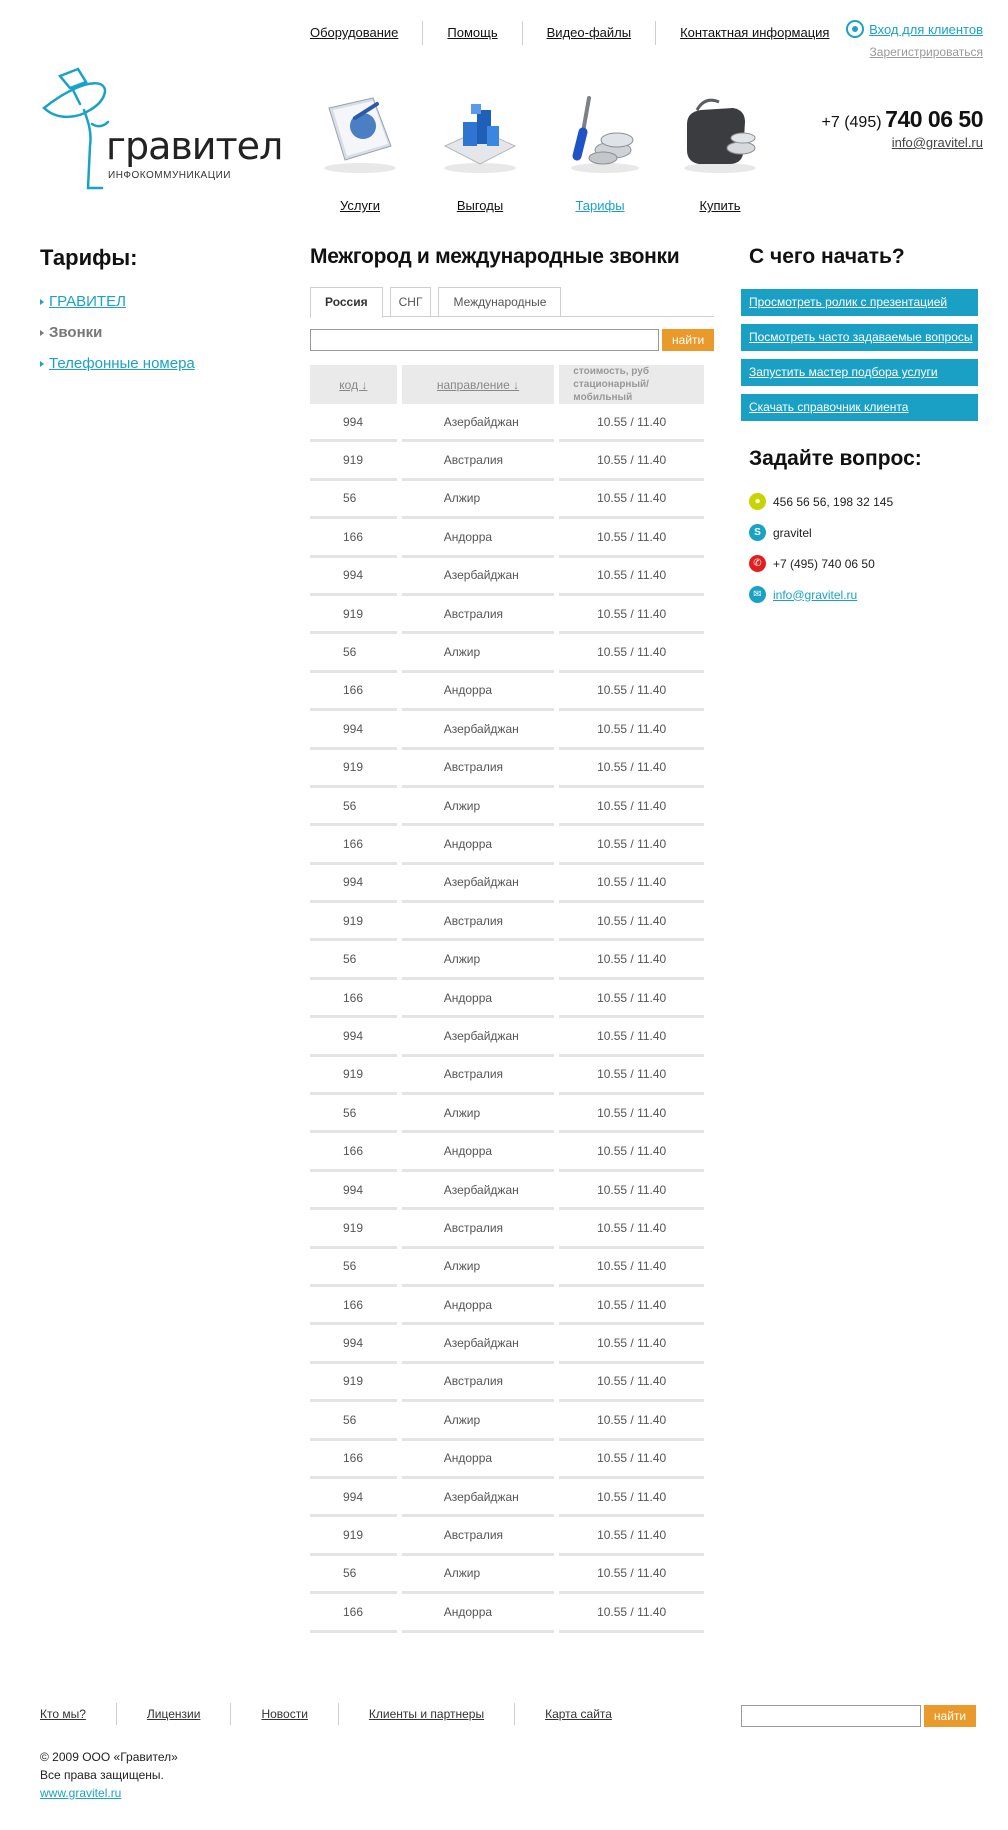  I want to click on column-header-direction: направление ↓, so click(478, 384).